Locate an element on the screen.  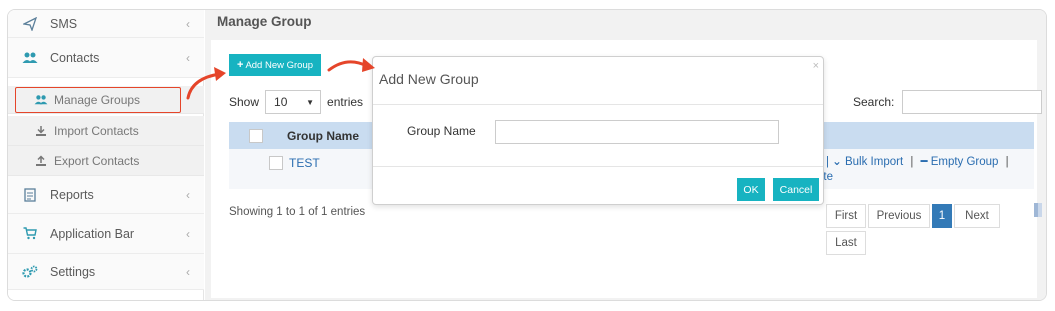
search-control: Search: is located at coordinates (948, 102).